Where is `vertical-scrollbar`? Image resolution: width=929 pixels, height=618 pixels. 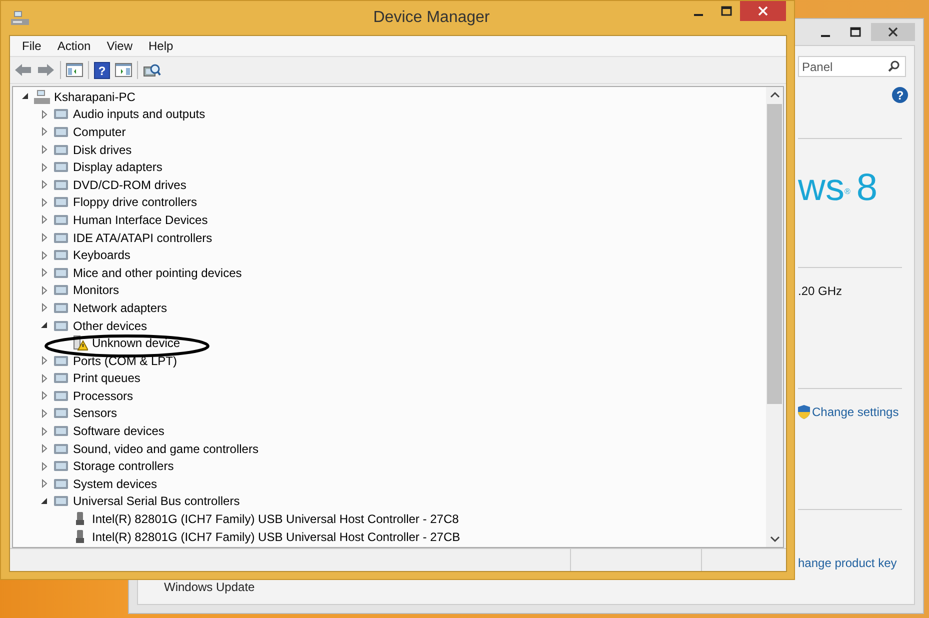
vertical-scrollbar is located at coordinates (774, 317).